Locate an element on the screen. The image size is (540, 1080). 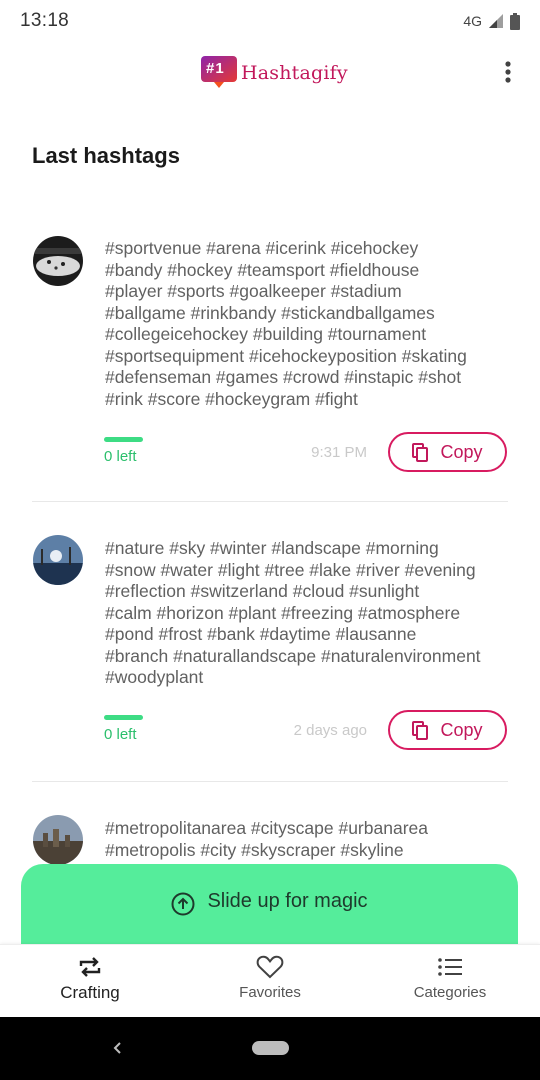
hashtag-line: #collegeicehockey #building #tournament is located at coordinates (266, 334).